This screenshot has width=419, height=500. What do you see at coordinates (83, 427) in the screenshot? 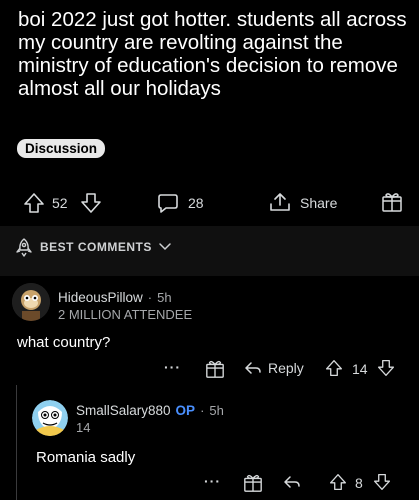
I see `user-flair: 14` at bounding box center [83, 427].